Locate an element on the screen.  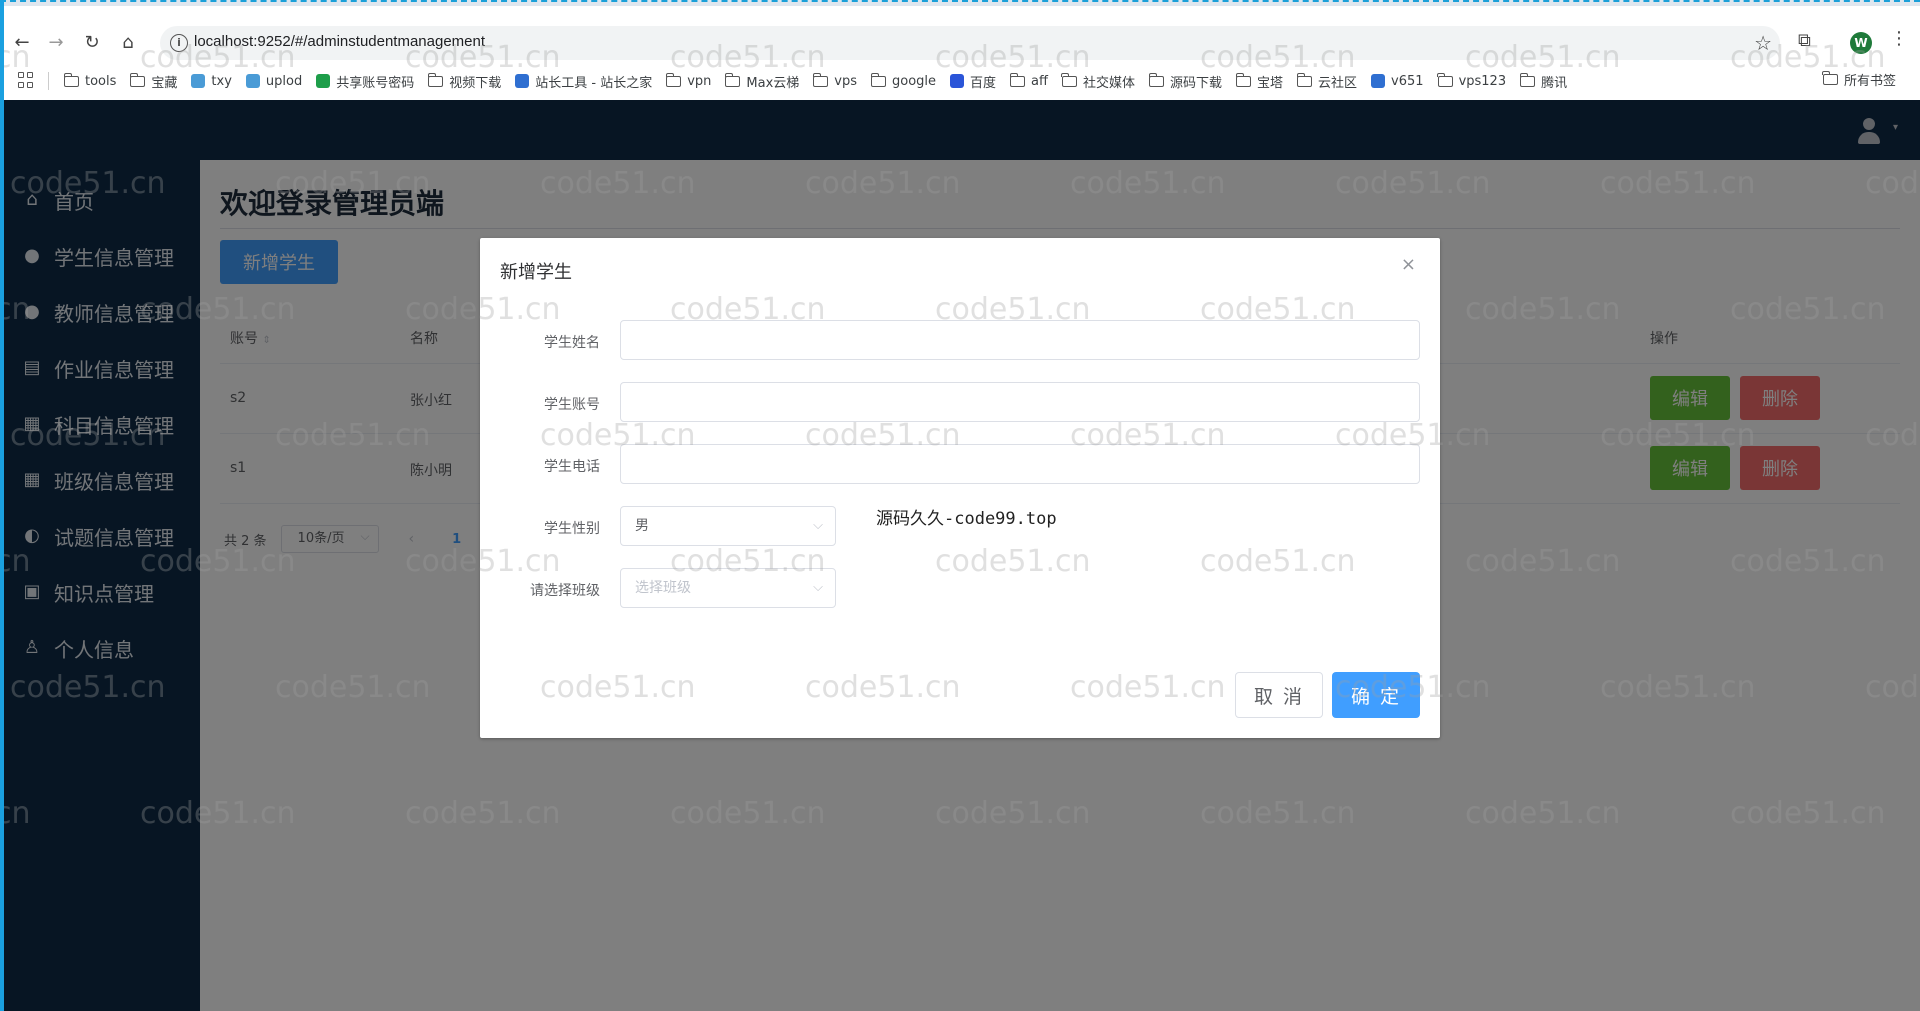
bookmark-star-icon: ☆ is located at coordinates (1763, 43).